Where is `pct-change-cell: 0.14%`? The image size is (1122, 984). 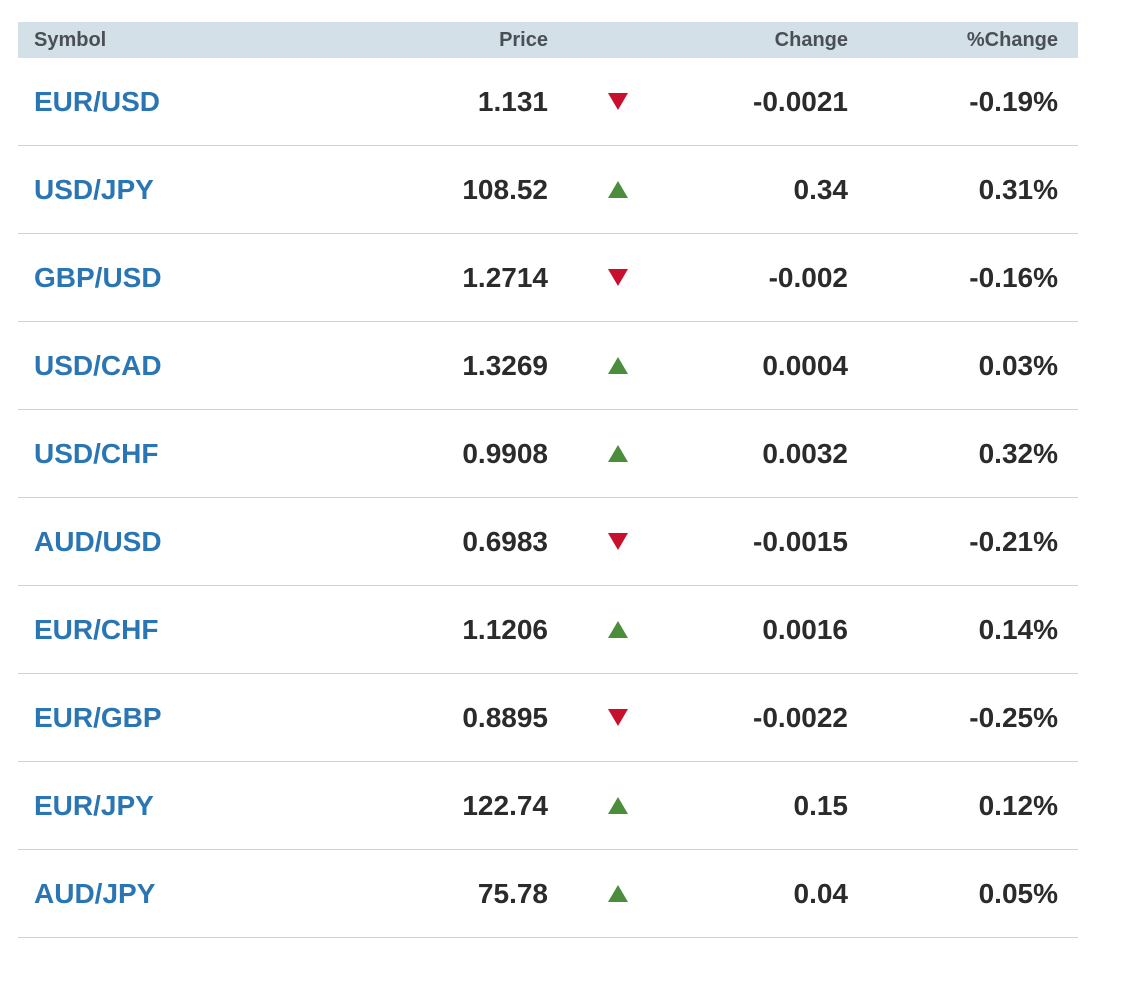
pct-change-cell: 0.14% is located at coordinates (1018, 629).